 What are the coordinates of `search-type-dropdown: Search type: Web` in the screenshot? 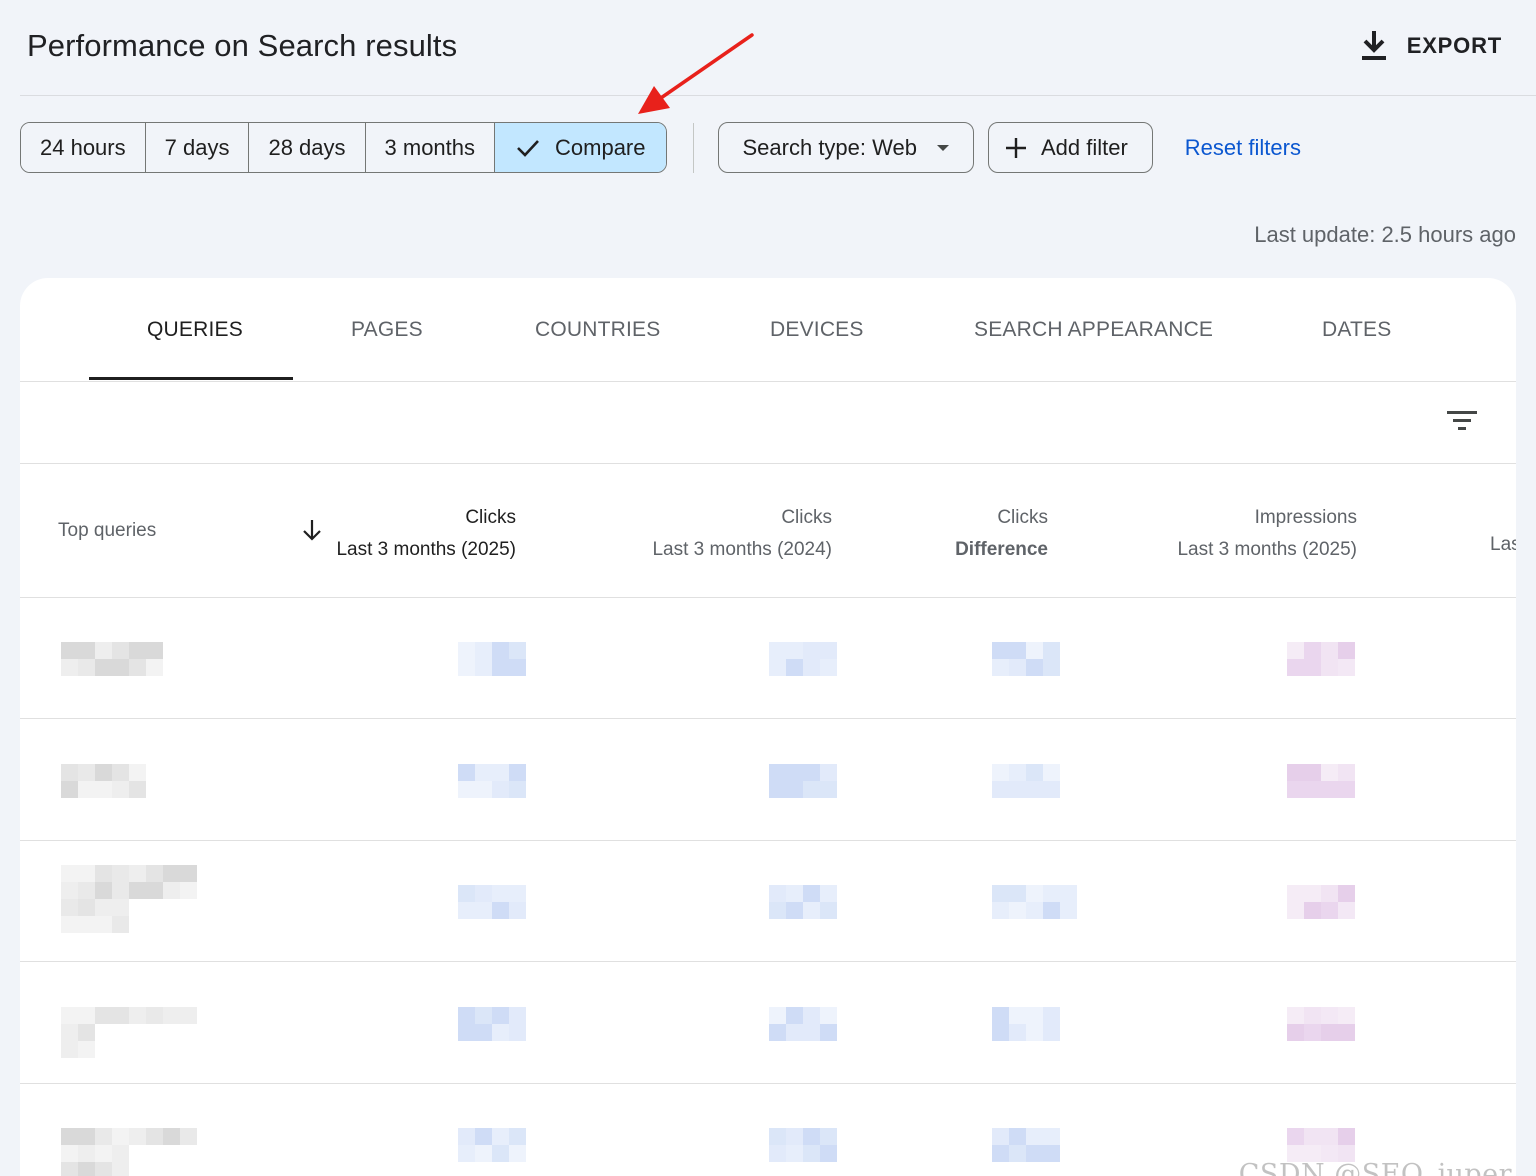 It's located at (845, 147).